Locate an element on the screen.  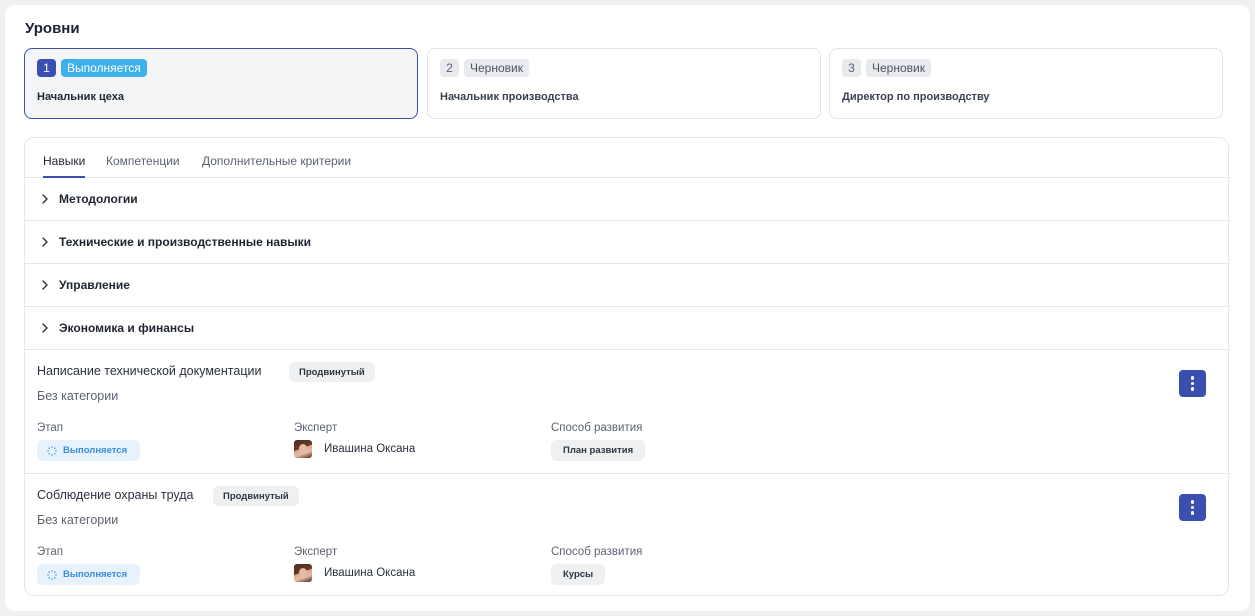
group-row-economics: Экономика и финансы is located at coordinates (626, 328).